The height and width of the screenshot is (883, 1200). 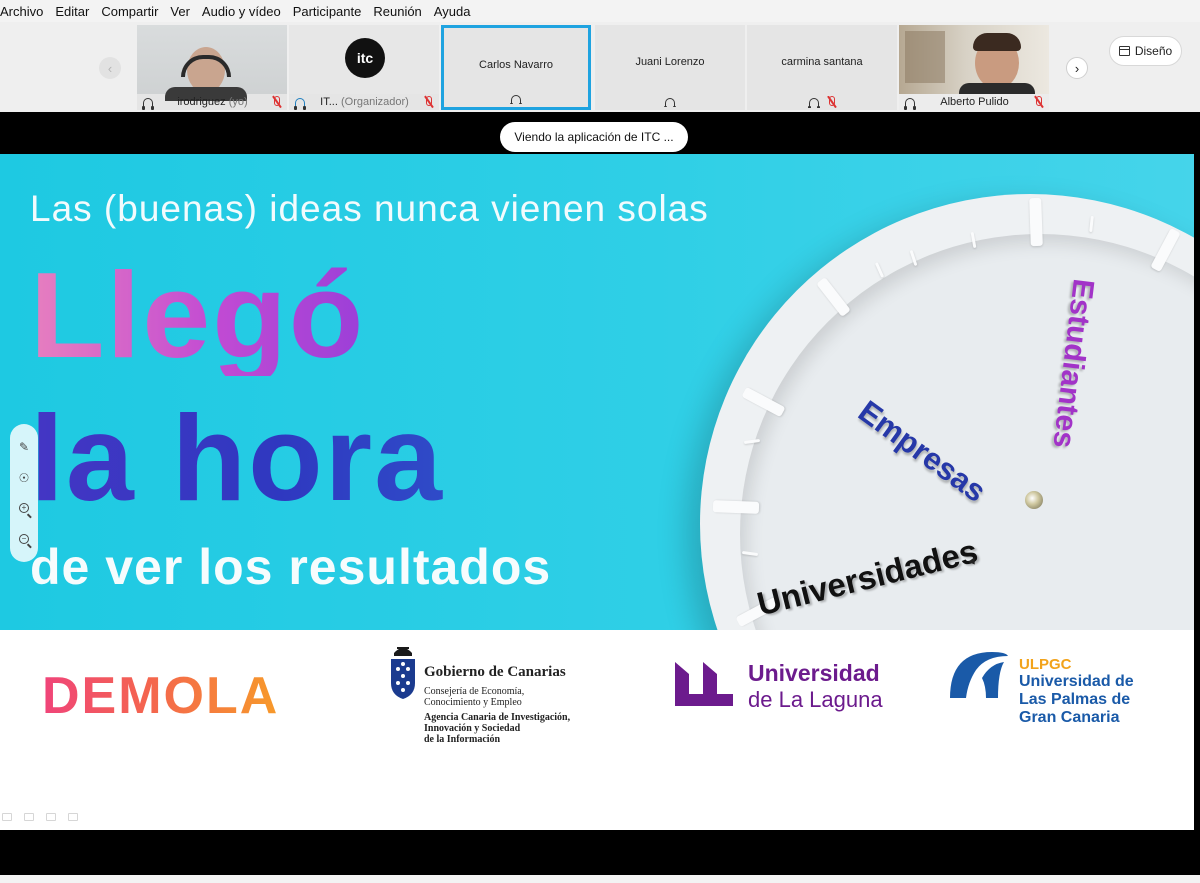 I want to click on participant-tile-juani-lorenzo: Juani Lorenzo, so click(x=670, y=67).